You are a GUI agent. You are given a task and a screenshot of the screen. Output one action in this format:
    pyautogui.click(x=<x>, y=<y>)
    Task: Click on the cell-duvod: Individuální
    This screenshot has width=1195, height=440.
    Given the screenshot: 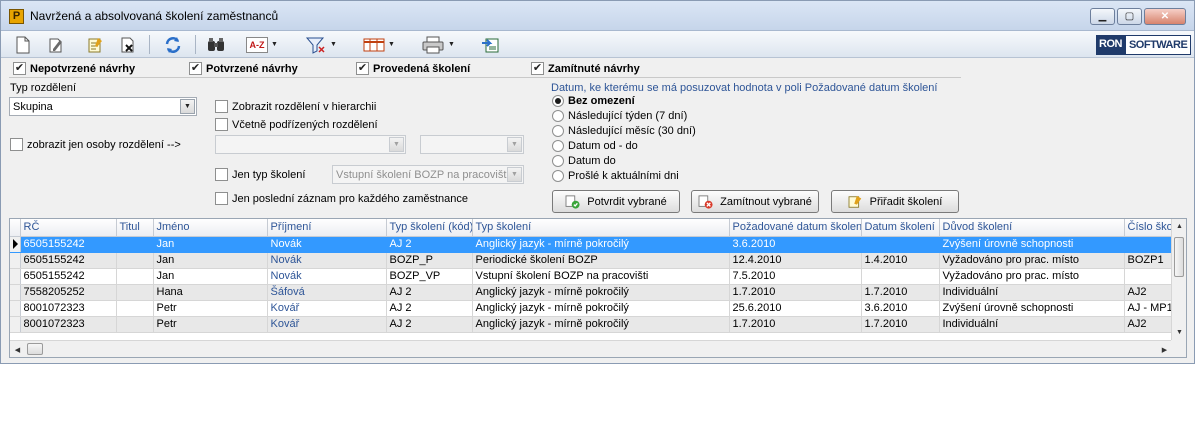 What is the action you would take?
    pyautogui.click(x=1032, y=324)
    